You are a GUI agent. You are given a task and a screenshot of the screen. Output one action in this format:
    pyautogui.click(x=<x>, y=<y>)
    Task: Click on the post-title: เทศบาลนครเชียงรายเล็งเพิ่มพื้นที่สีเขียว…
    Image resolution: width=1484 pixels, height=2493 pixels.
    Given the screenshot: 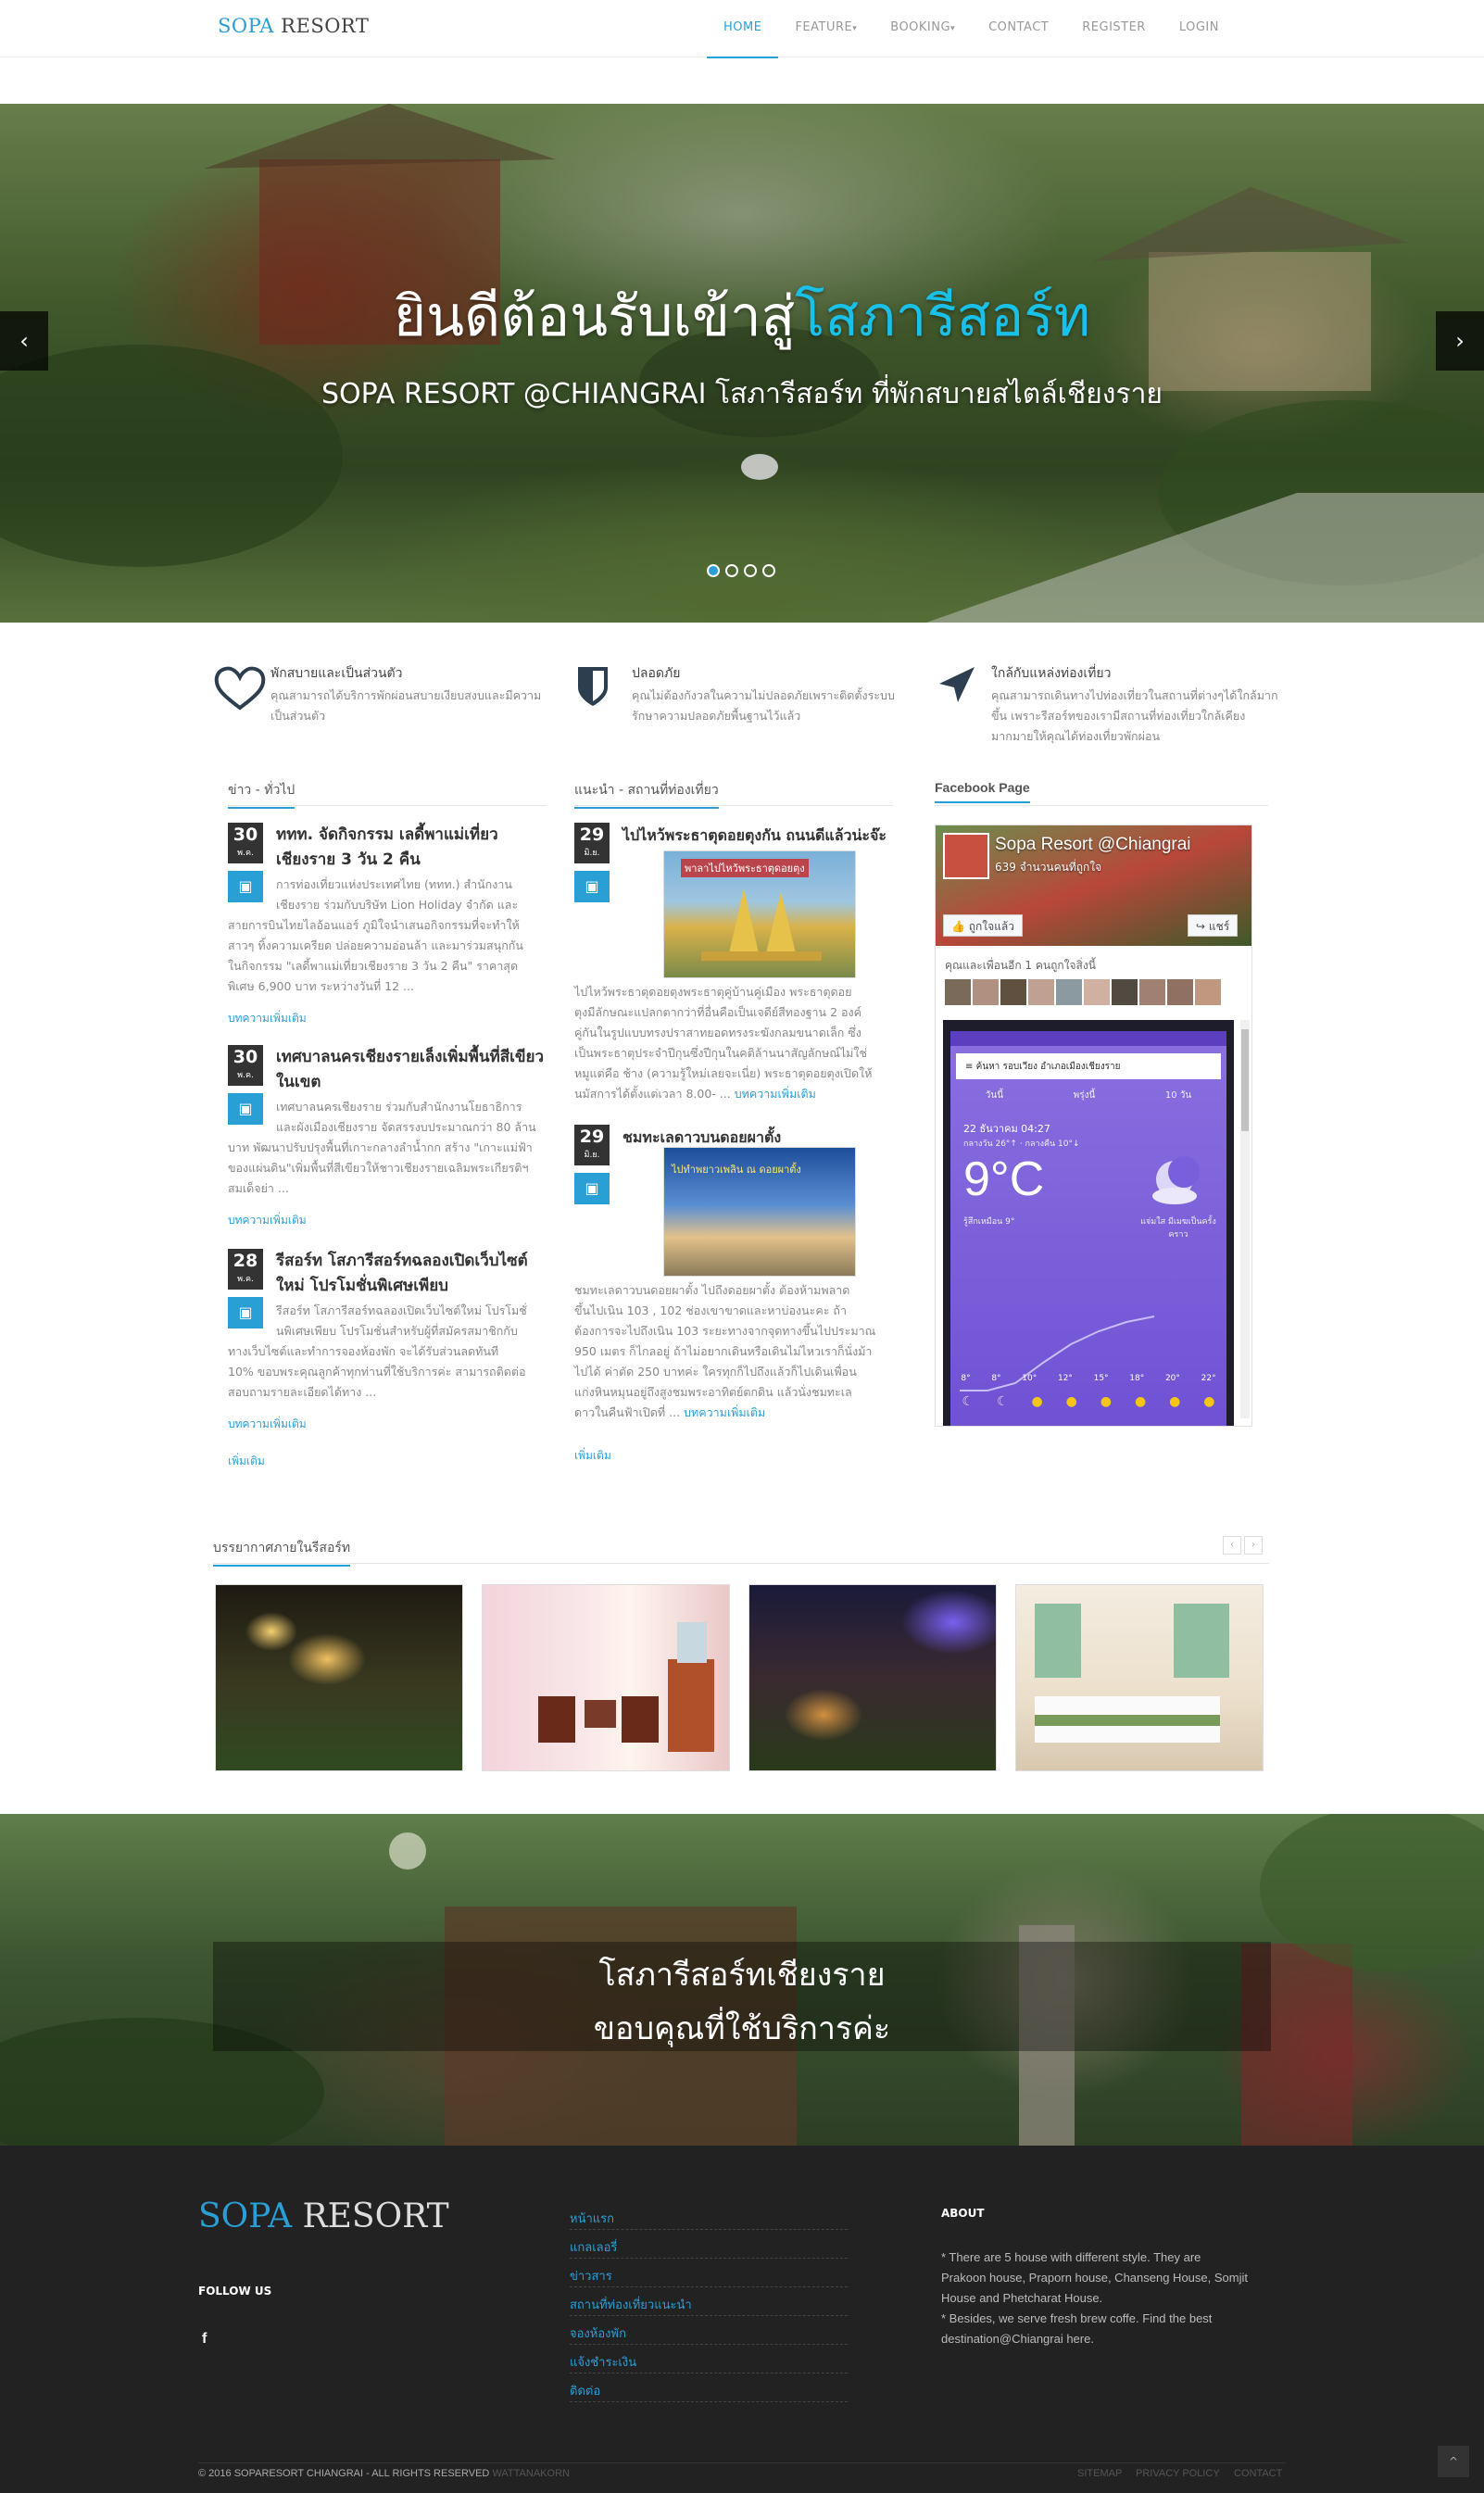 What is the action you would take?
    pyautogui.click(x=410, y=1070)
    